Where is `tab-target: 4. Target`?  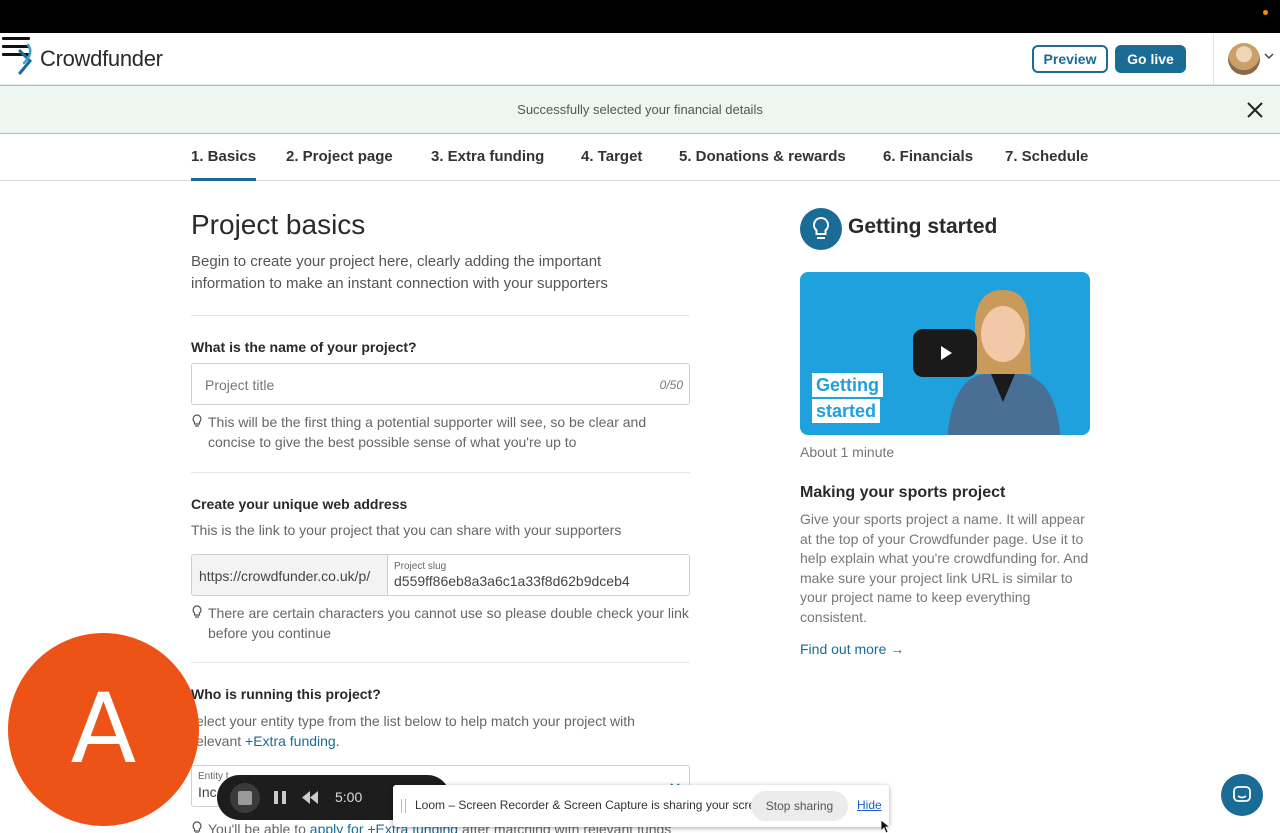
tab-target: 4. Target is located at coordinates (611, 156).